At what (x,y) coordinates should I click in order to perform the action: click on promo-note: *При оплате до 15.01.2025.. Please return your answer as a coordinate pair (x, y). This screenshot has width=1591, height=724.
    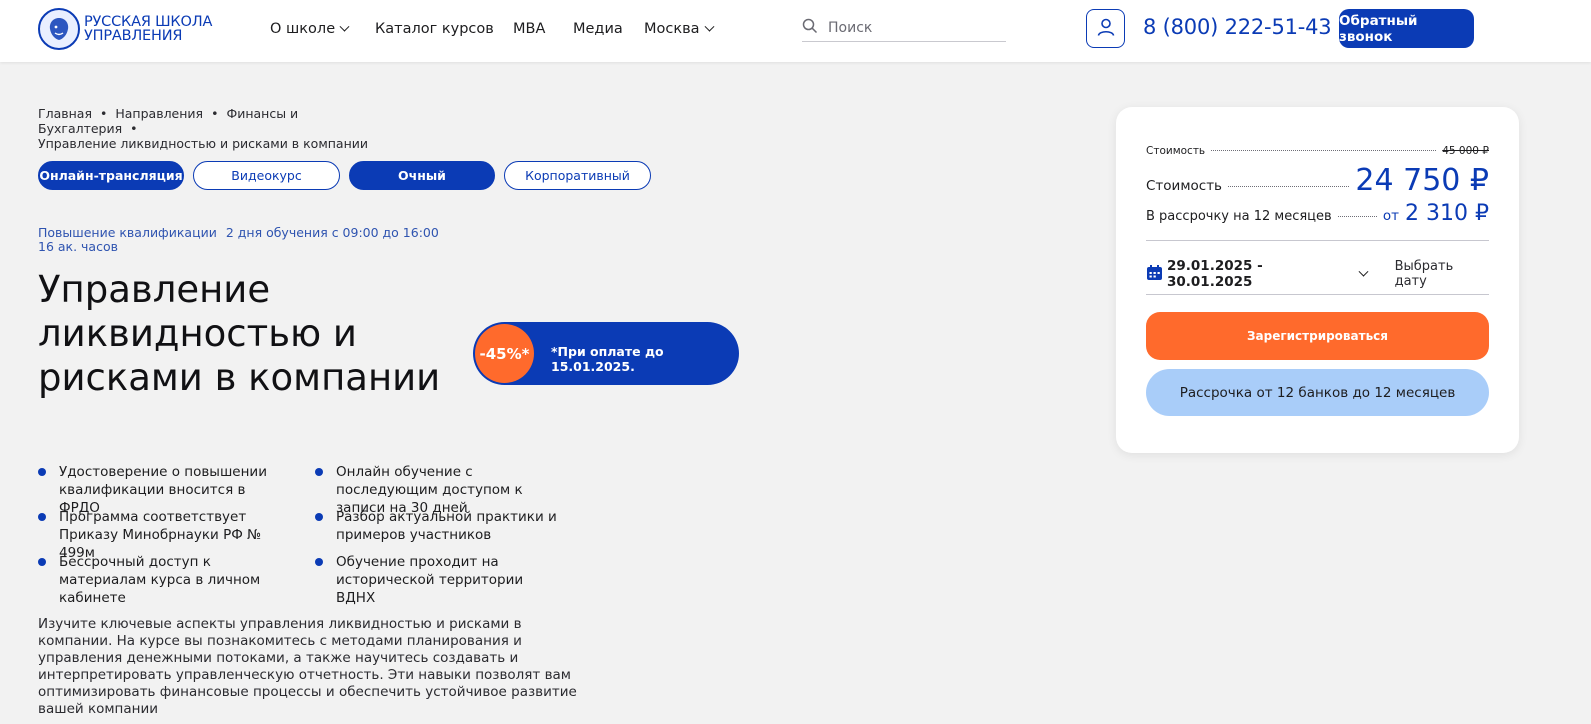
    Looking at the image, I should click on (607, 359).